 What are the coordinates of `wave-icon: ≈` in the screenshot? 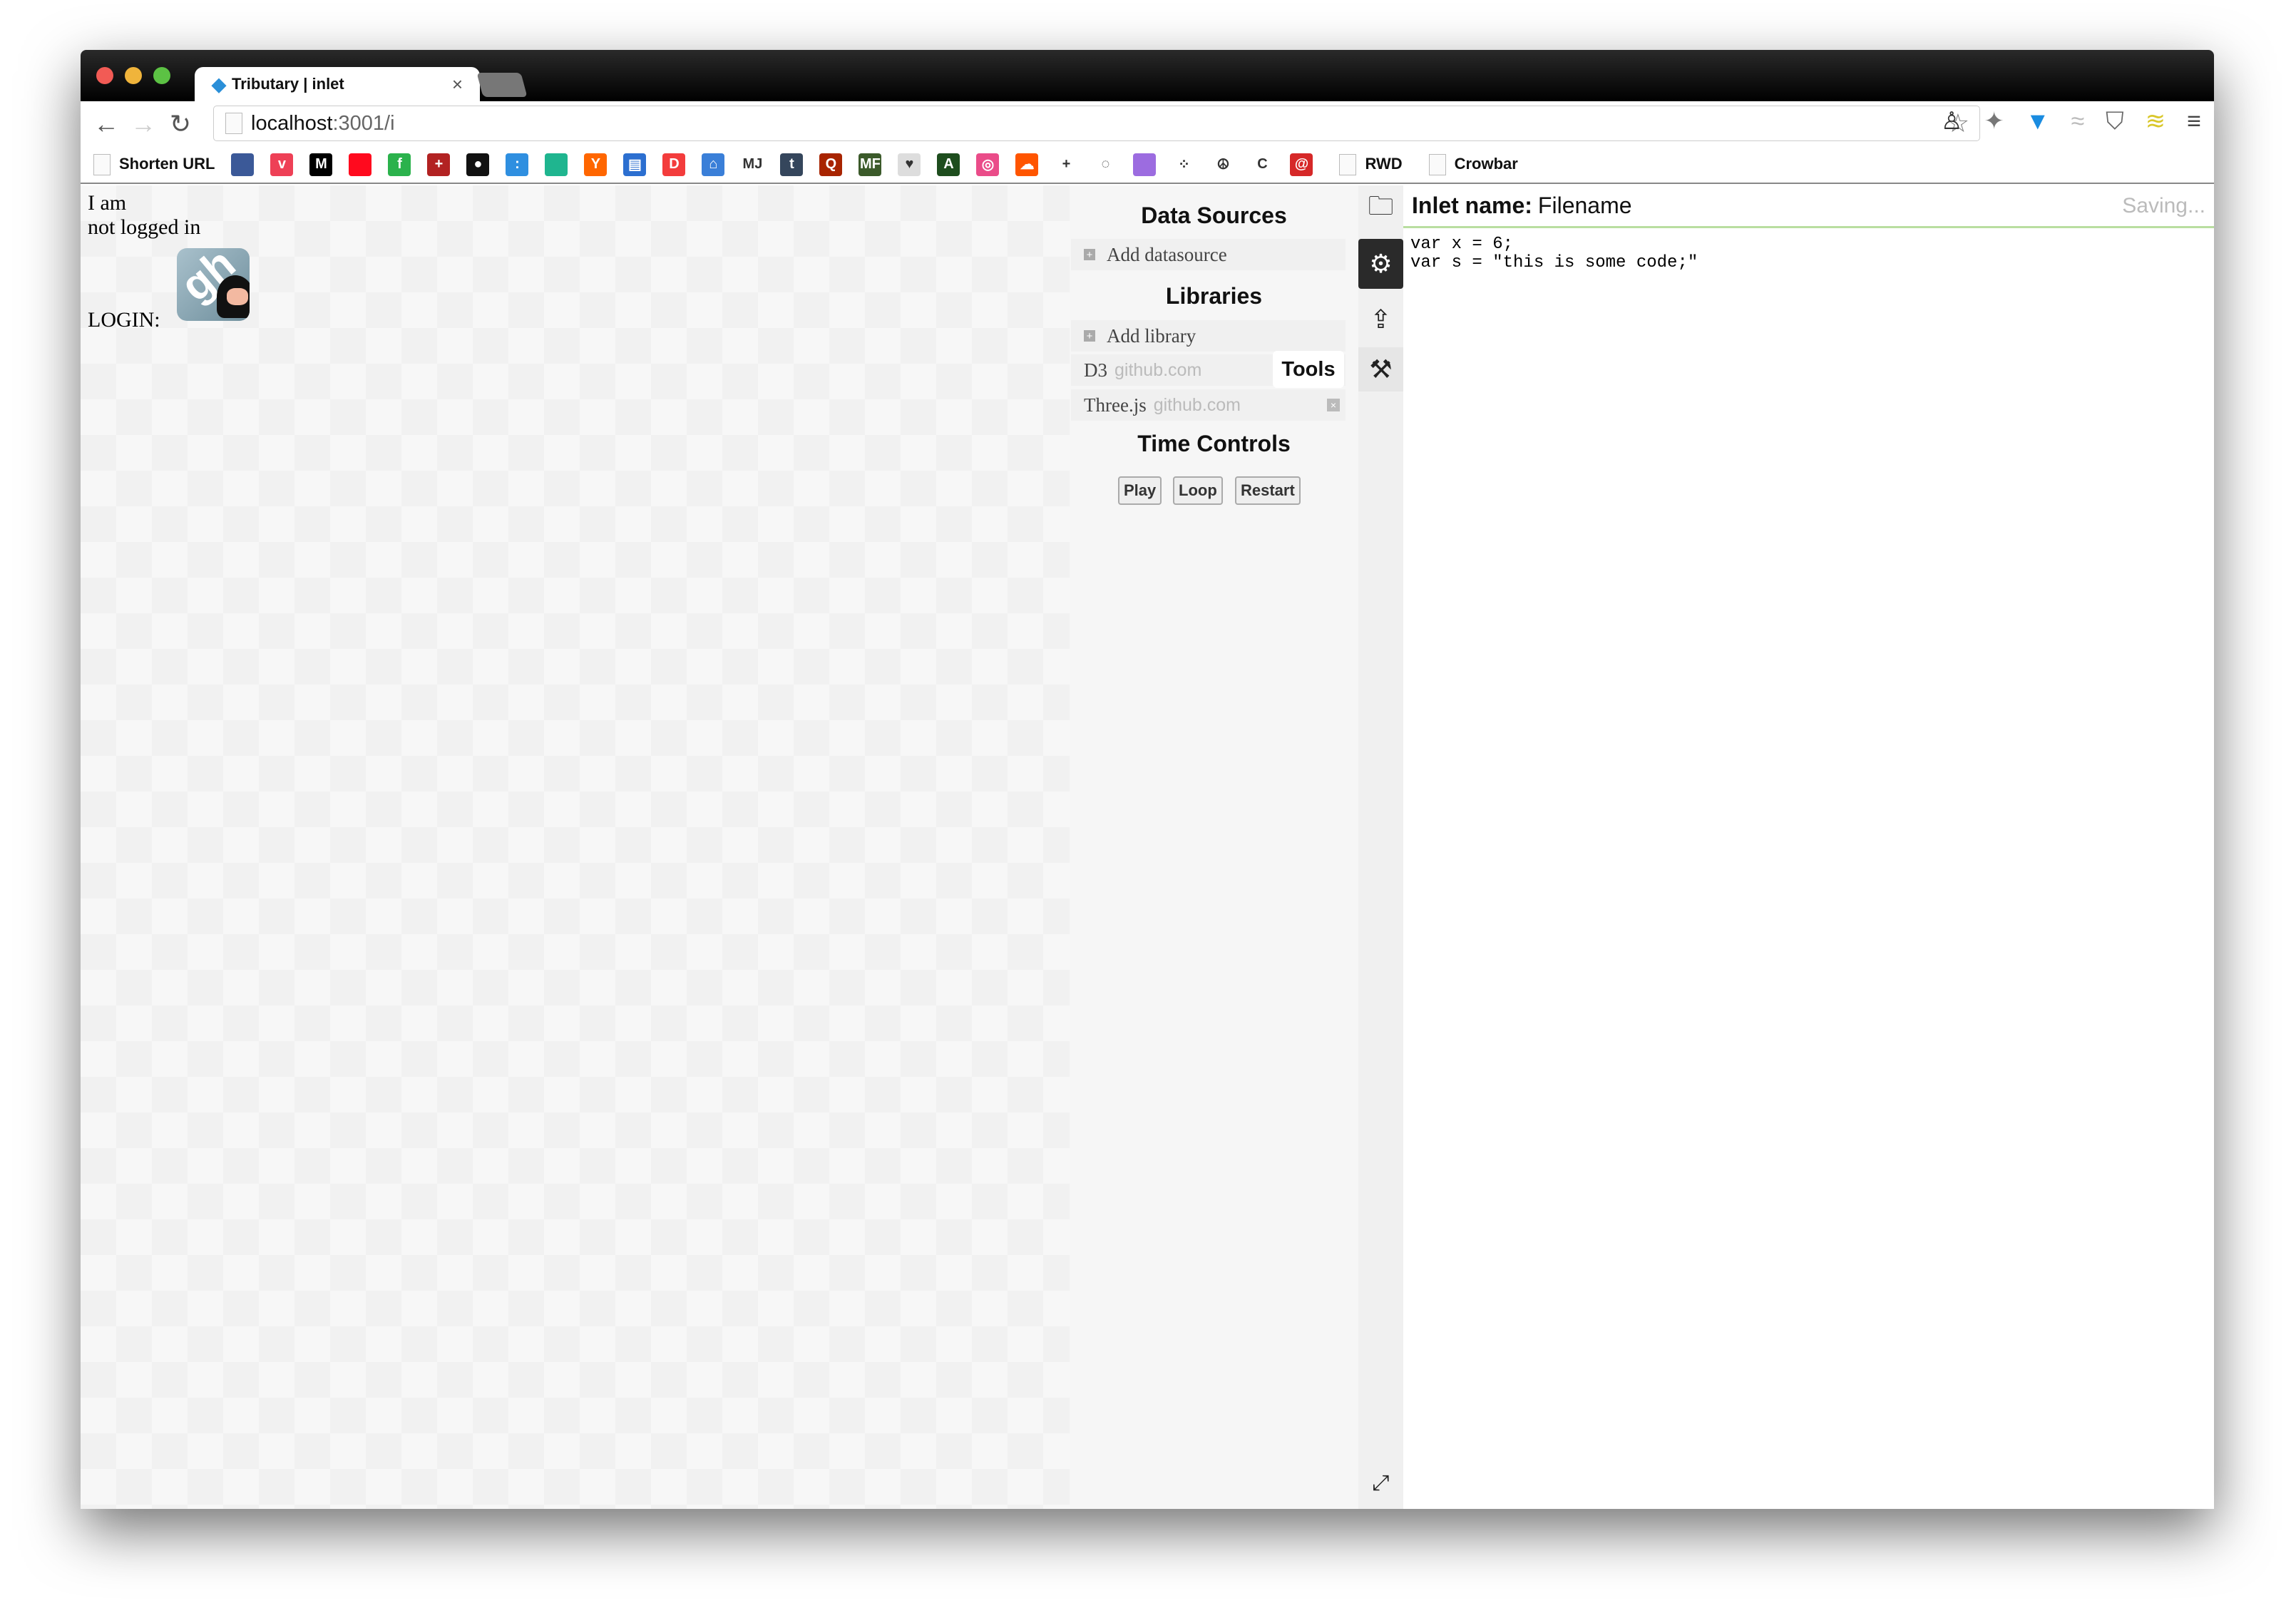 It's located at (2077, 122).